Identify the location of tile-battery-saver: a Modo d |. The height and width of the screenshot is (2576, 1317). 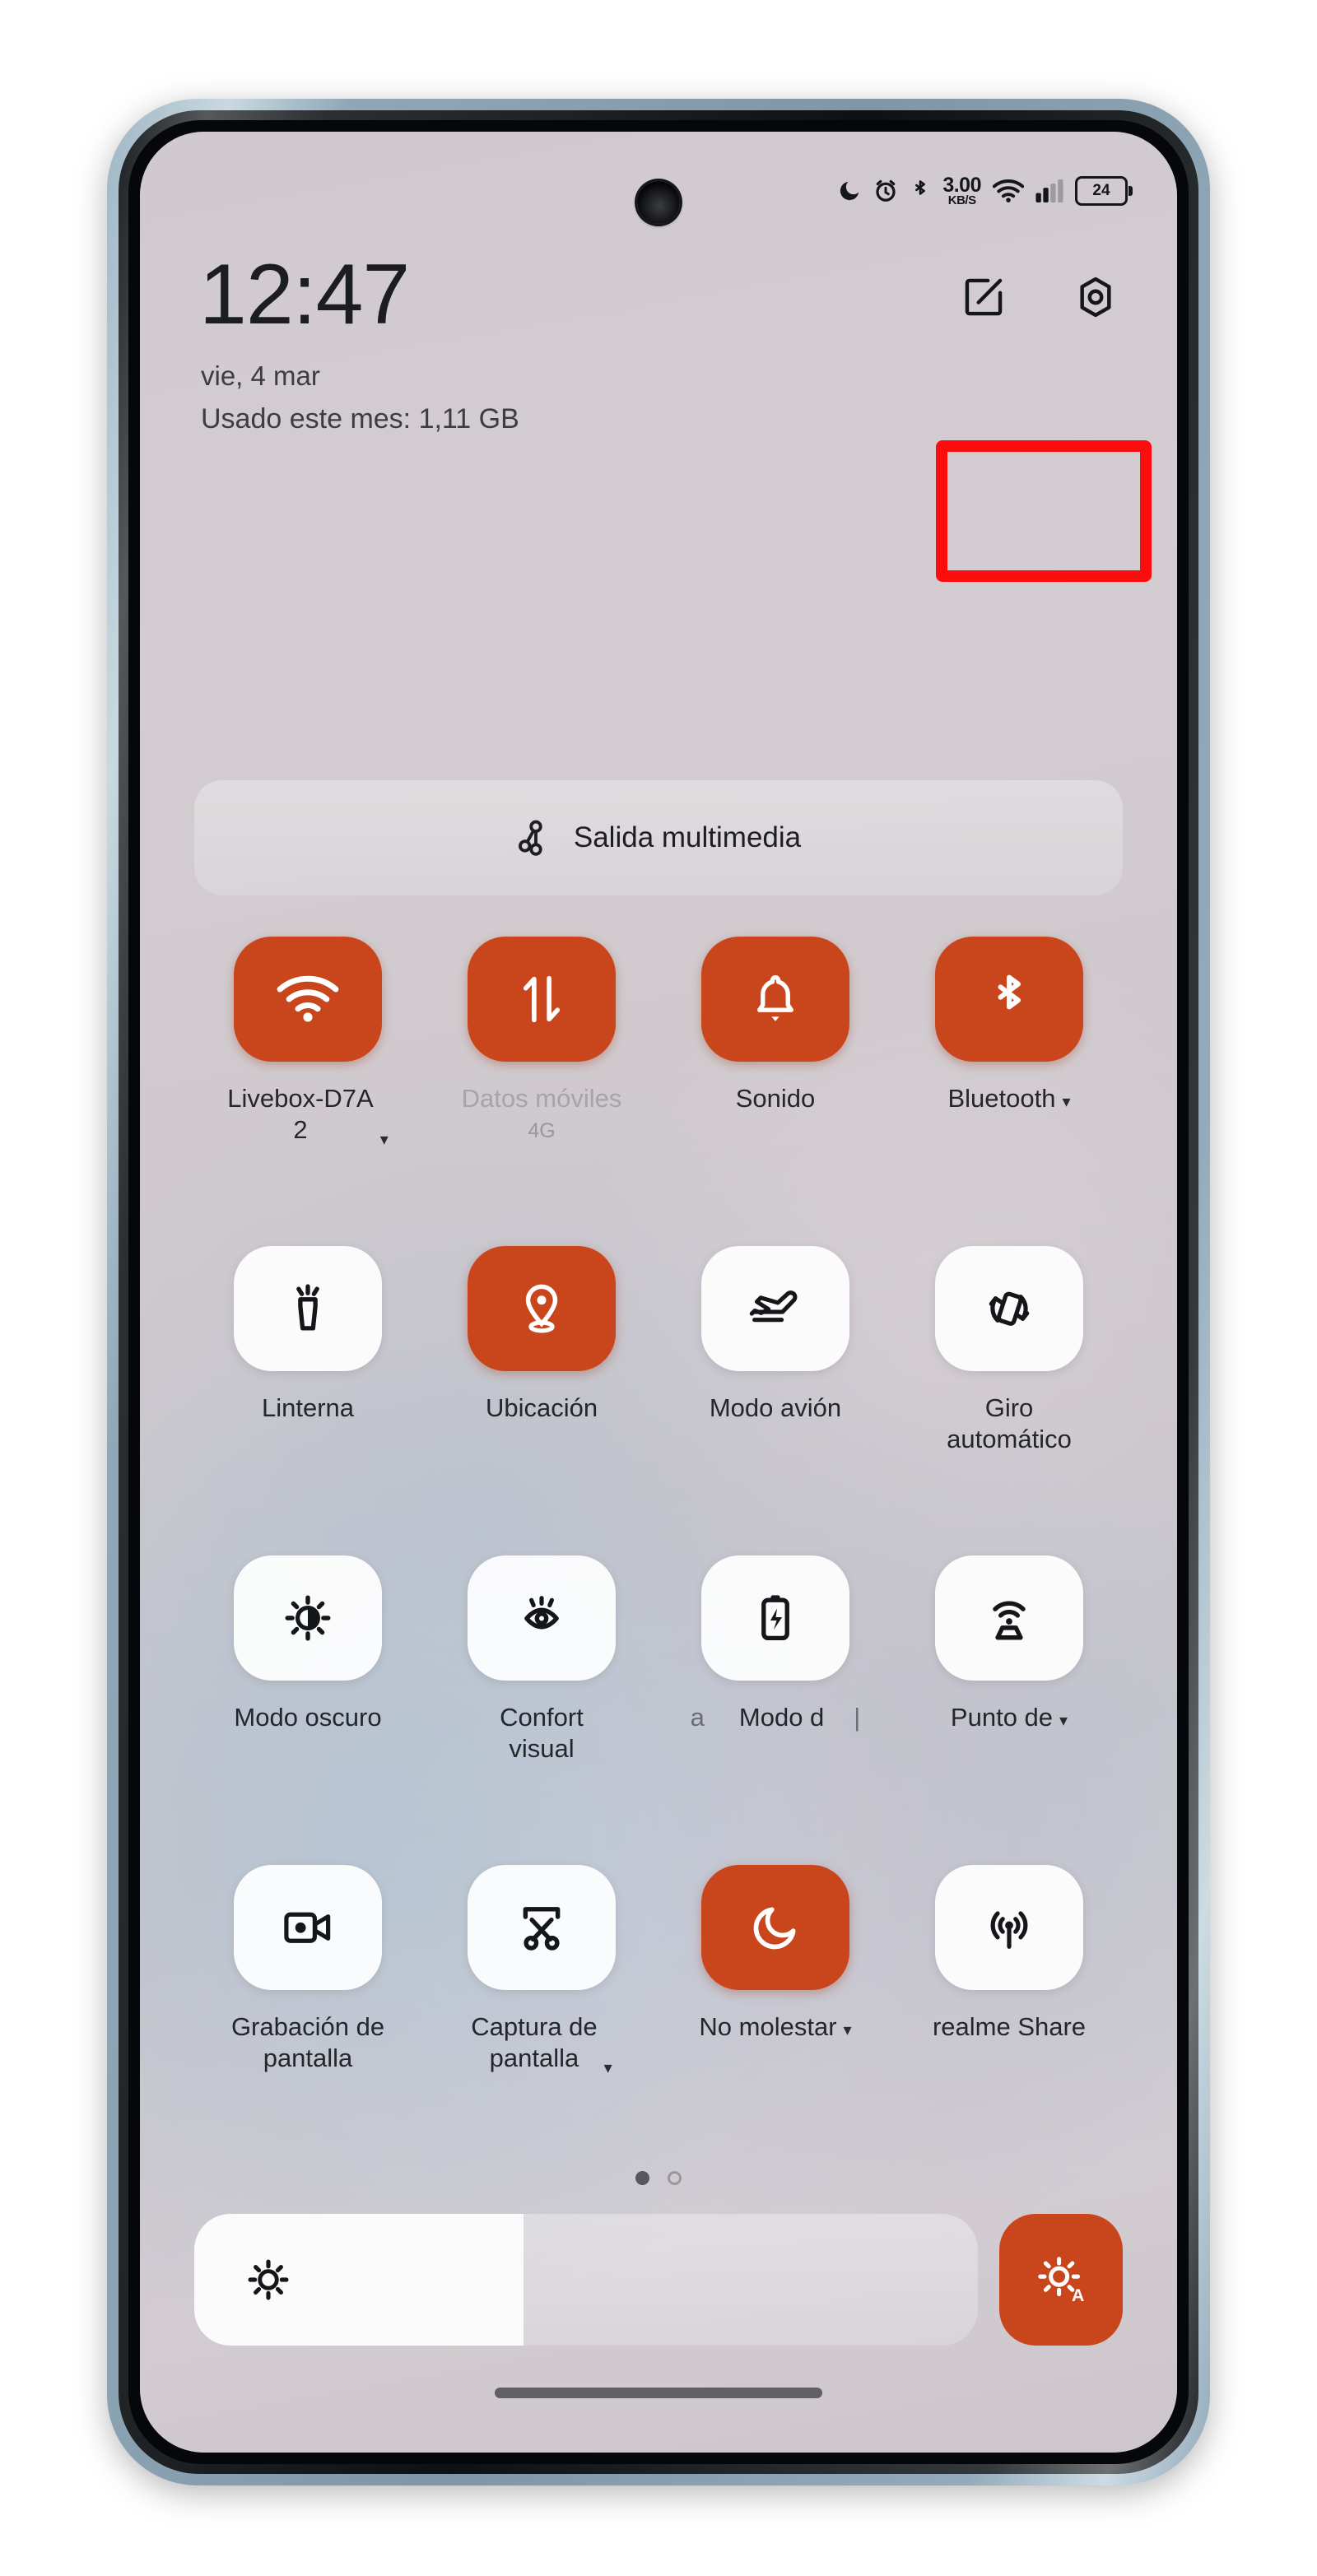
(775, 1710).